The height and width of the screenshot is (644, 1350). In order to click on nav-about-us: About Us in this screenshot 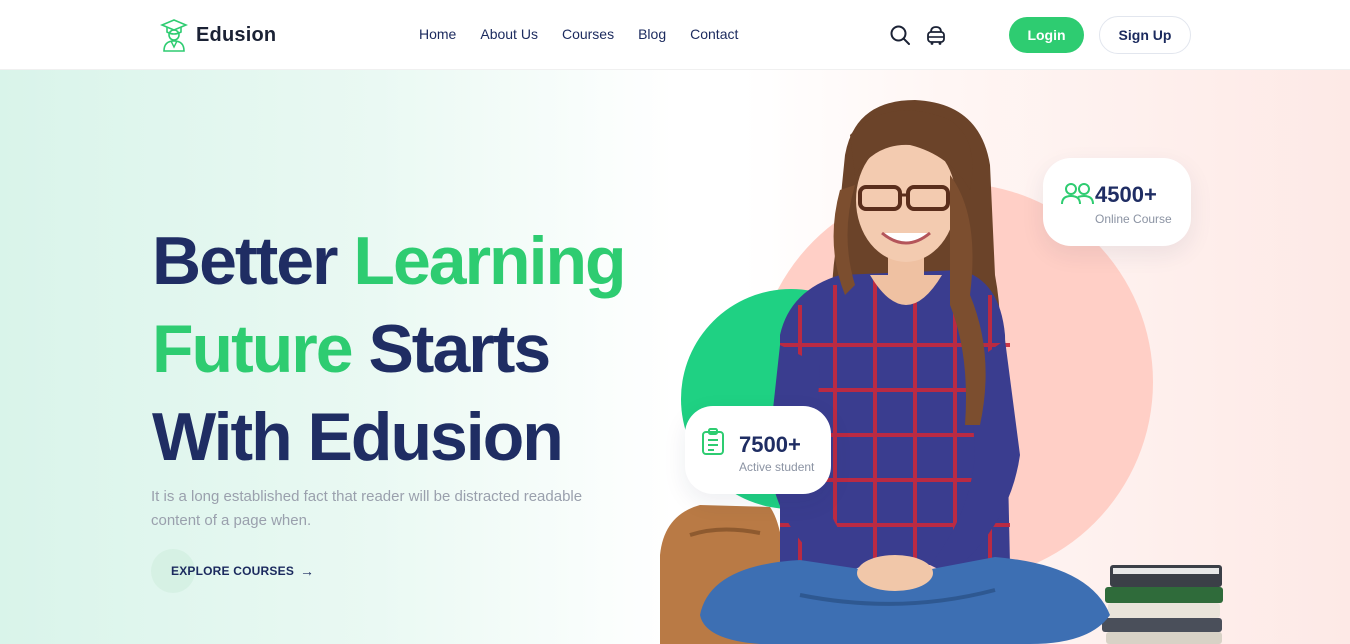, I will do `click(509, 34)`.